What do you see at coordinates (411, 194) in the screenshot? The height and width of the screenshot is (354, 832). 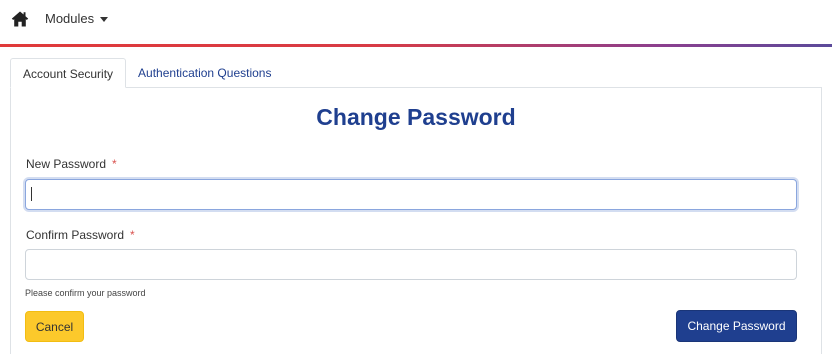 I see `new-password-input` at bounding box center [411, 194].